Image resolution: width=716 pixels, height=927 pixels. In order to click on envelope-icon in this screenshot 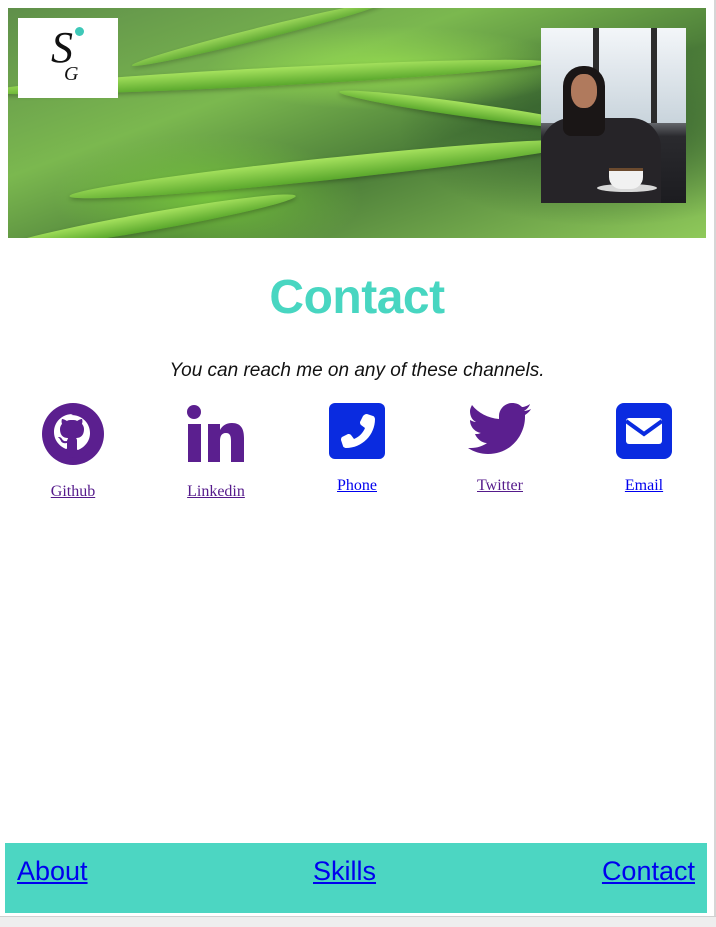, I will do `click(644, 431)`.